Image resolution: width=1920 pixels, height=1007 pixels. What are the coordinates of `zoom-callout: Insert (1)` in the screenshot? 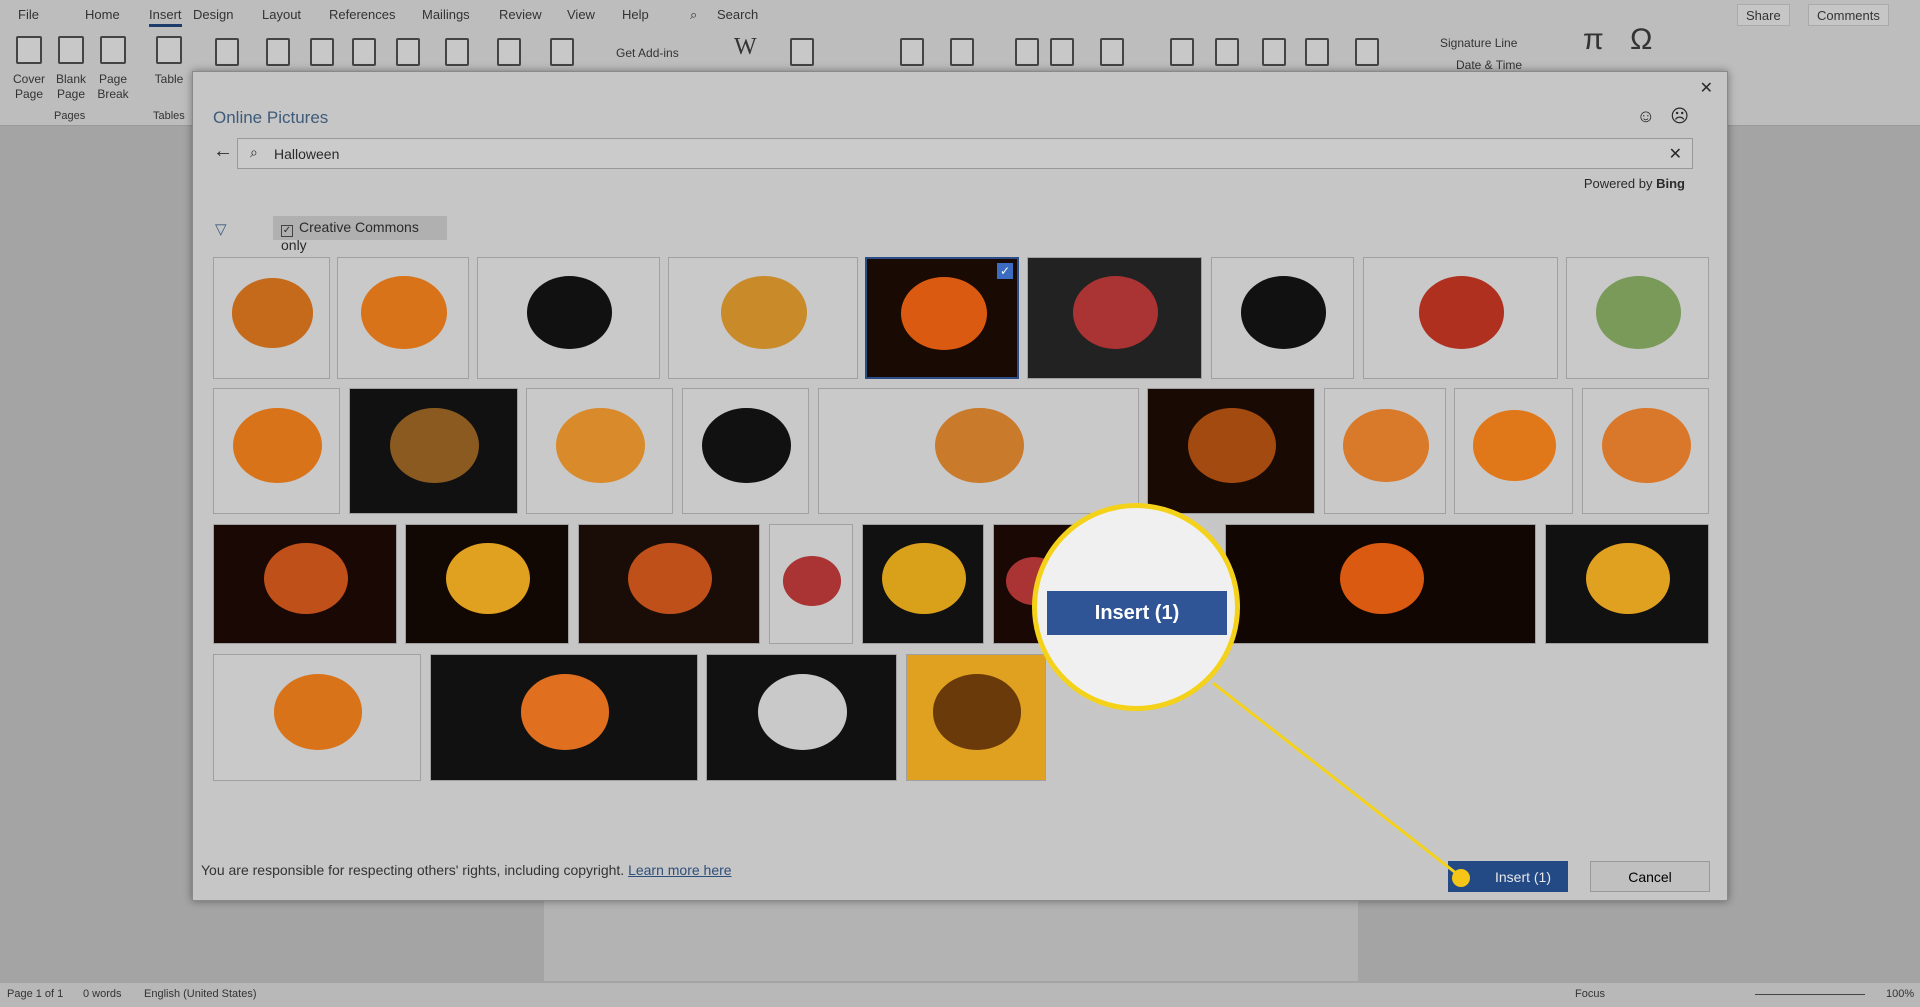 It's located at (1136, 607).